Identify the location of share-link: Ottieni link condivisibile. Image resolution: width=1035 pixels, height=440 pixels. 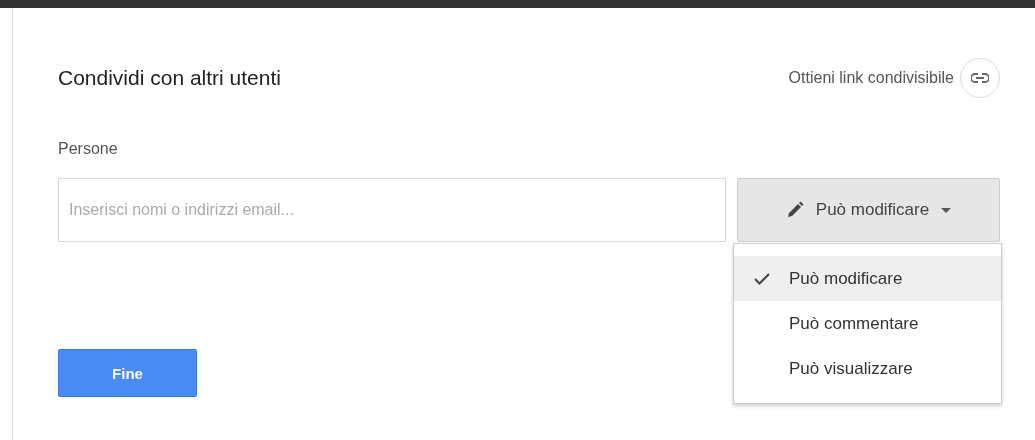
(871, 78).